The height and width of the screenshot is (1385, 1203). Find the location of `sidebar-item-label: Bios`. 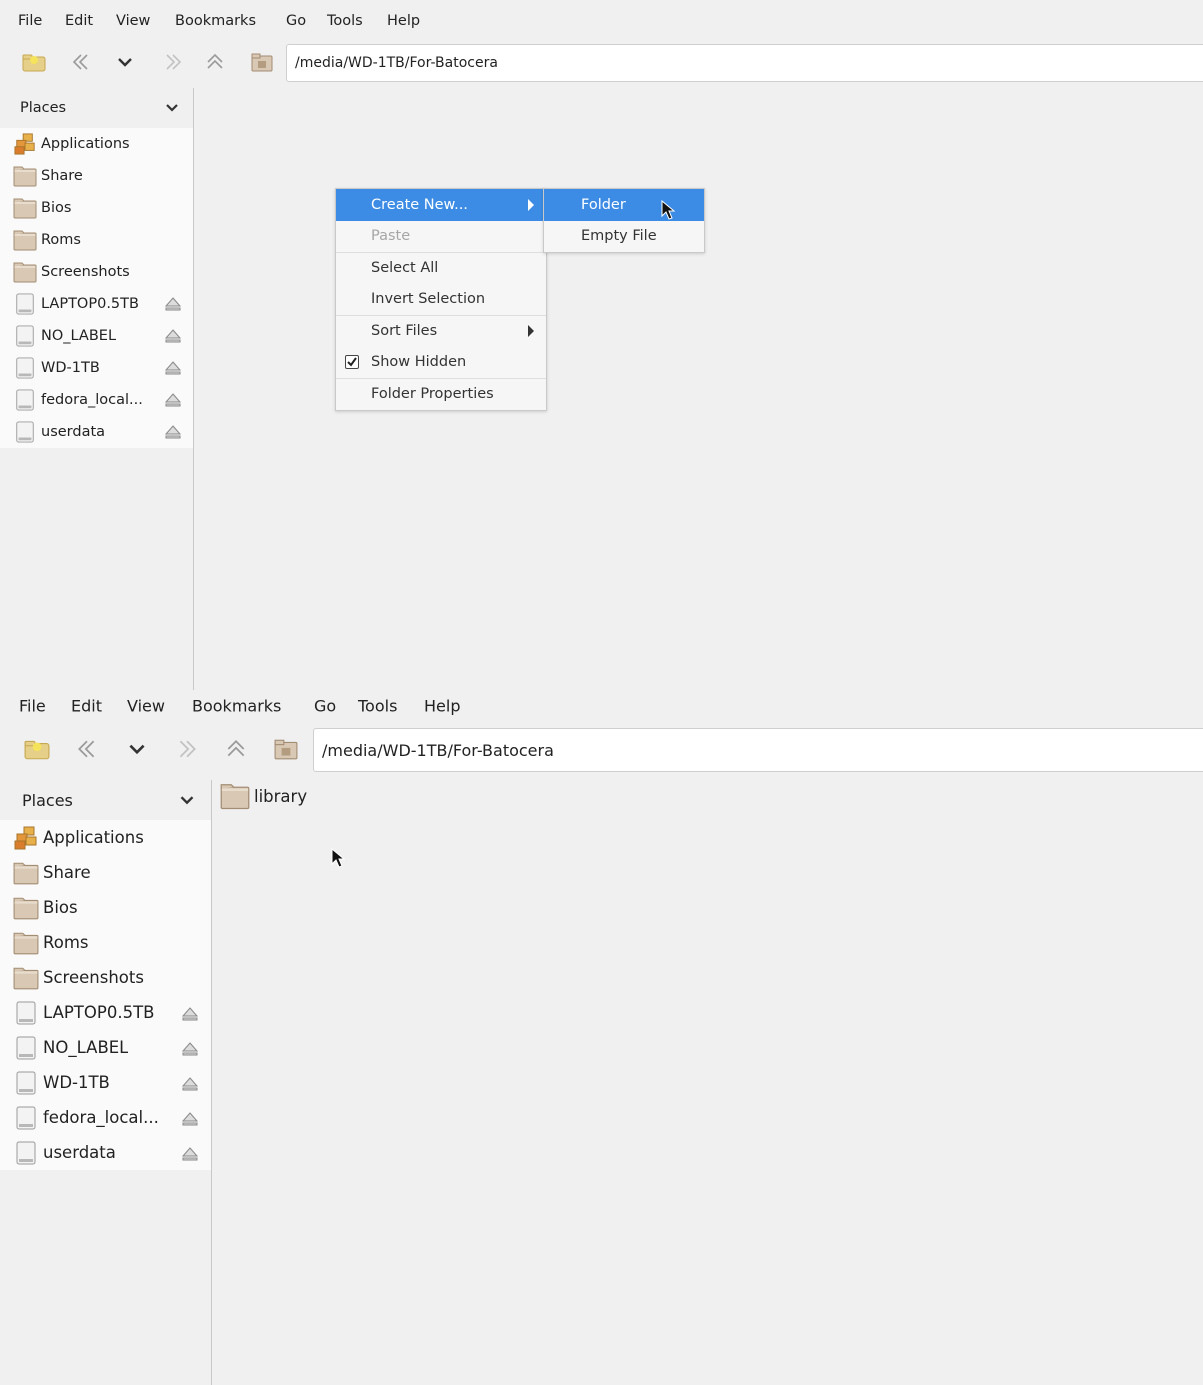

sidebar-item-label: Bios is located at coordinates (60, 907).